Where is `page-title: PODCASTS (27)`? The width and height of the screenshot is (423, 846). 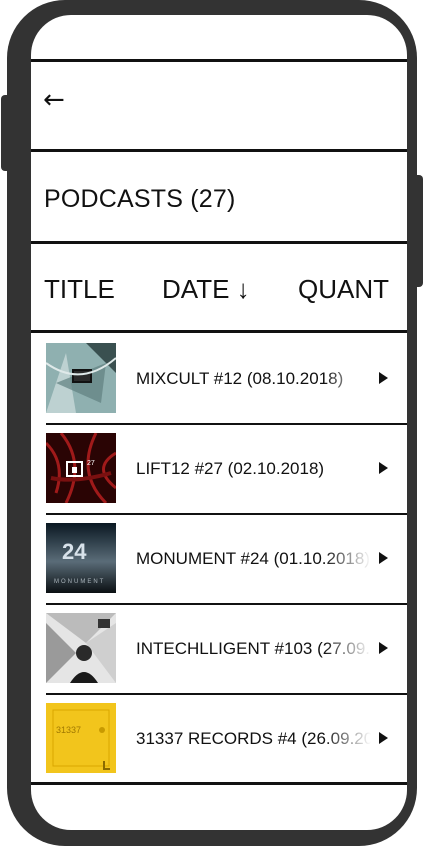 page-title: PODCASTS (27) is located at coordinates (140, 199).